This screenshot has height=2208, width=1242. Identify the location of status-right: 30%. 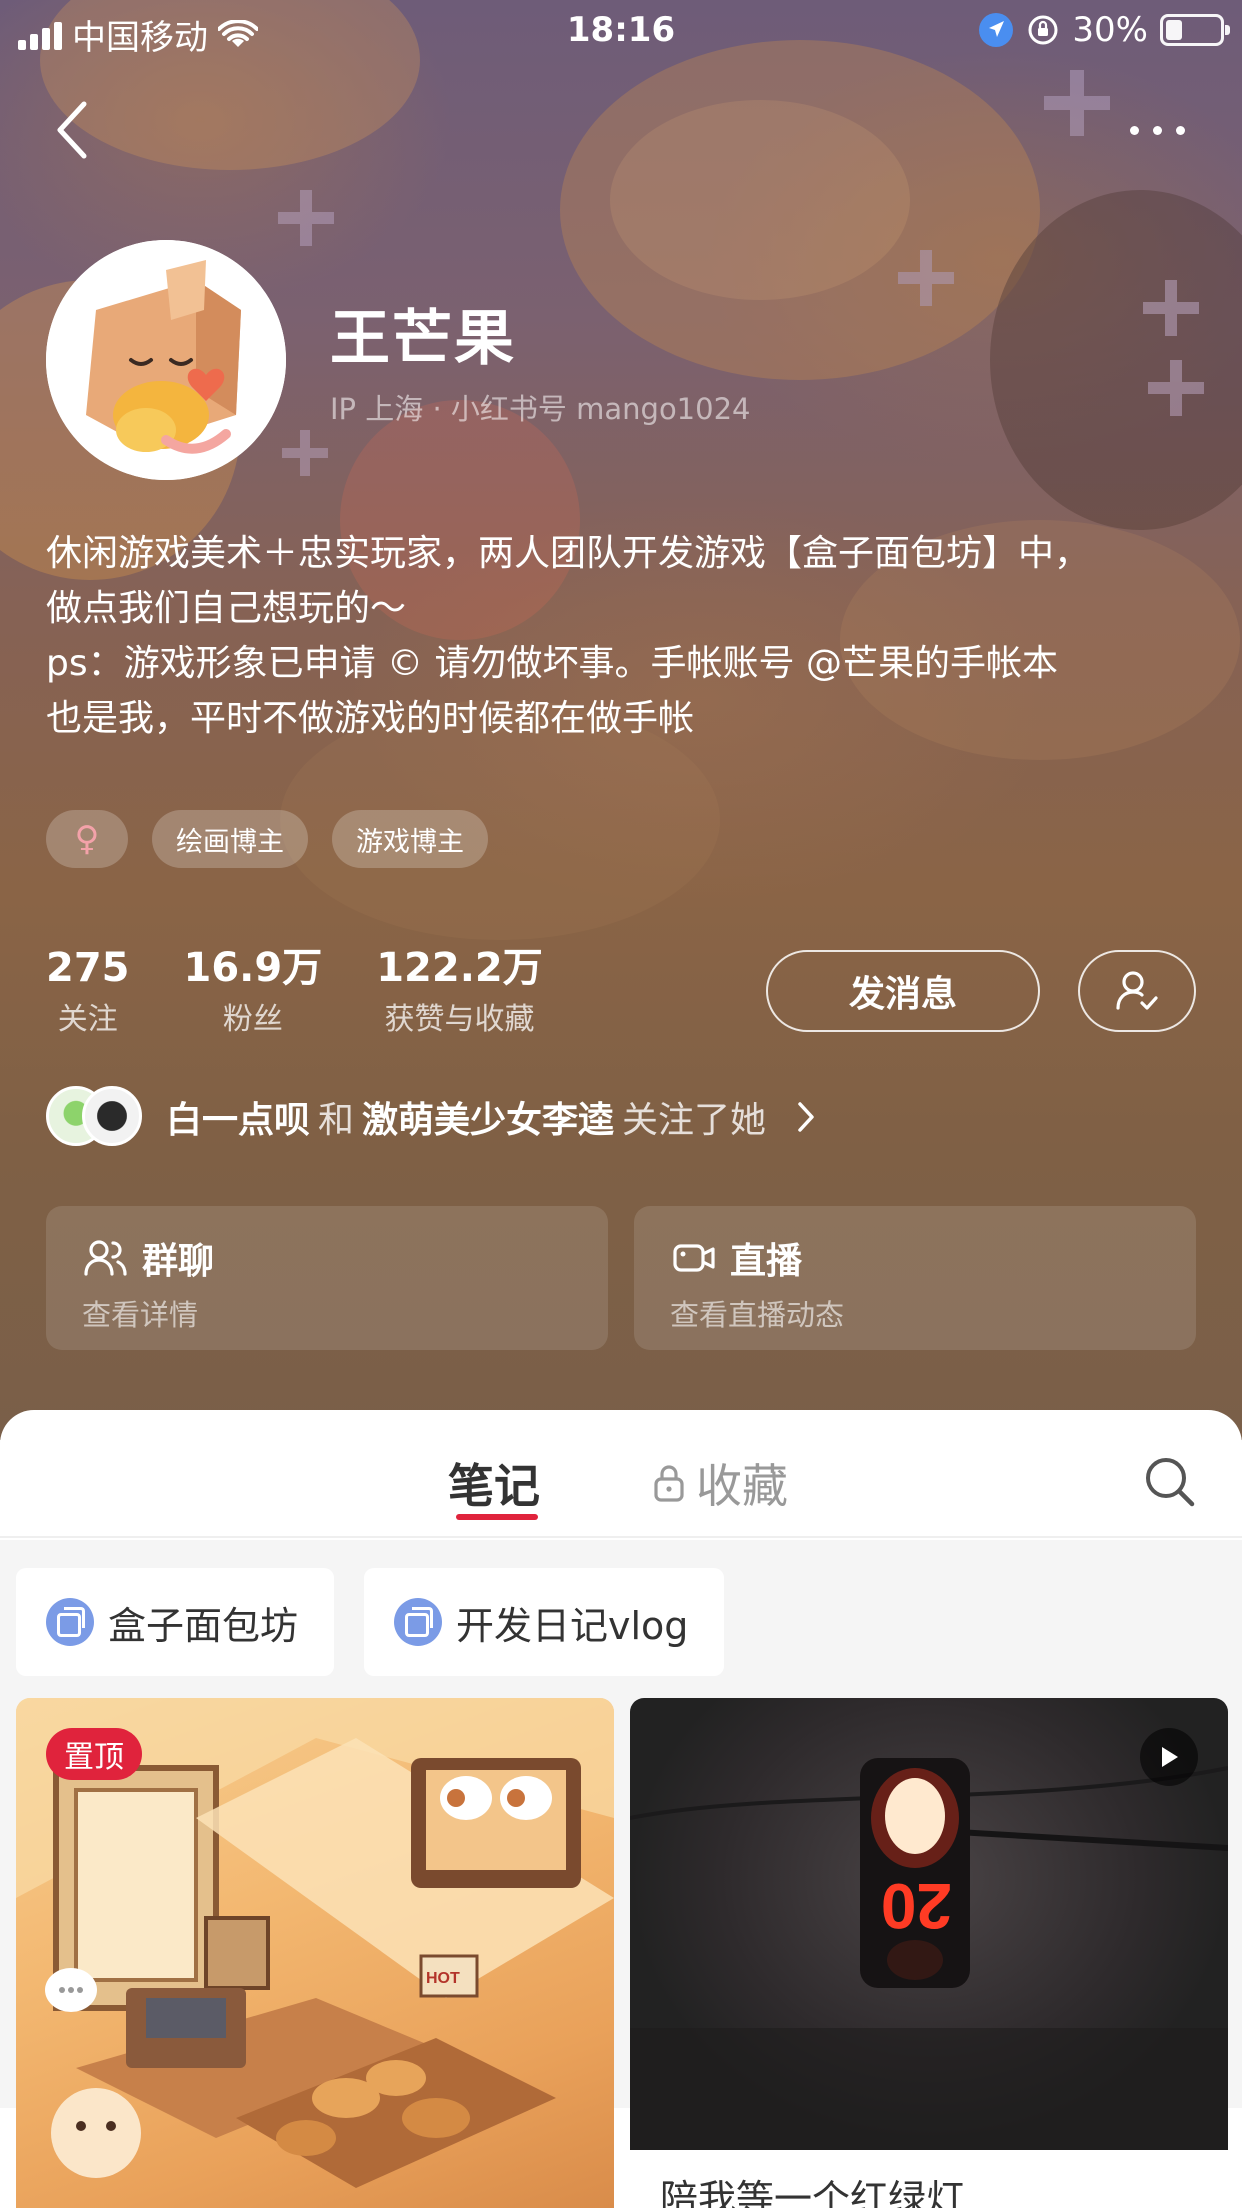
(1104, 30).